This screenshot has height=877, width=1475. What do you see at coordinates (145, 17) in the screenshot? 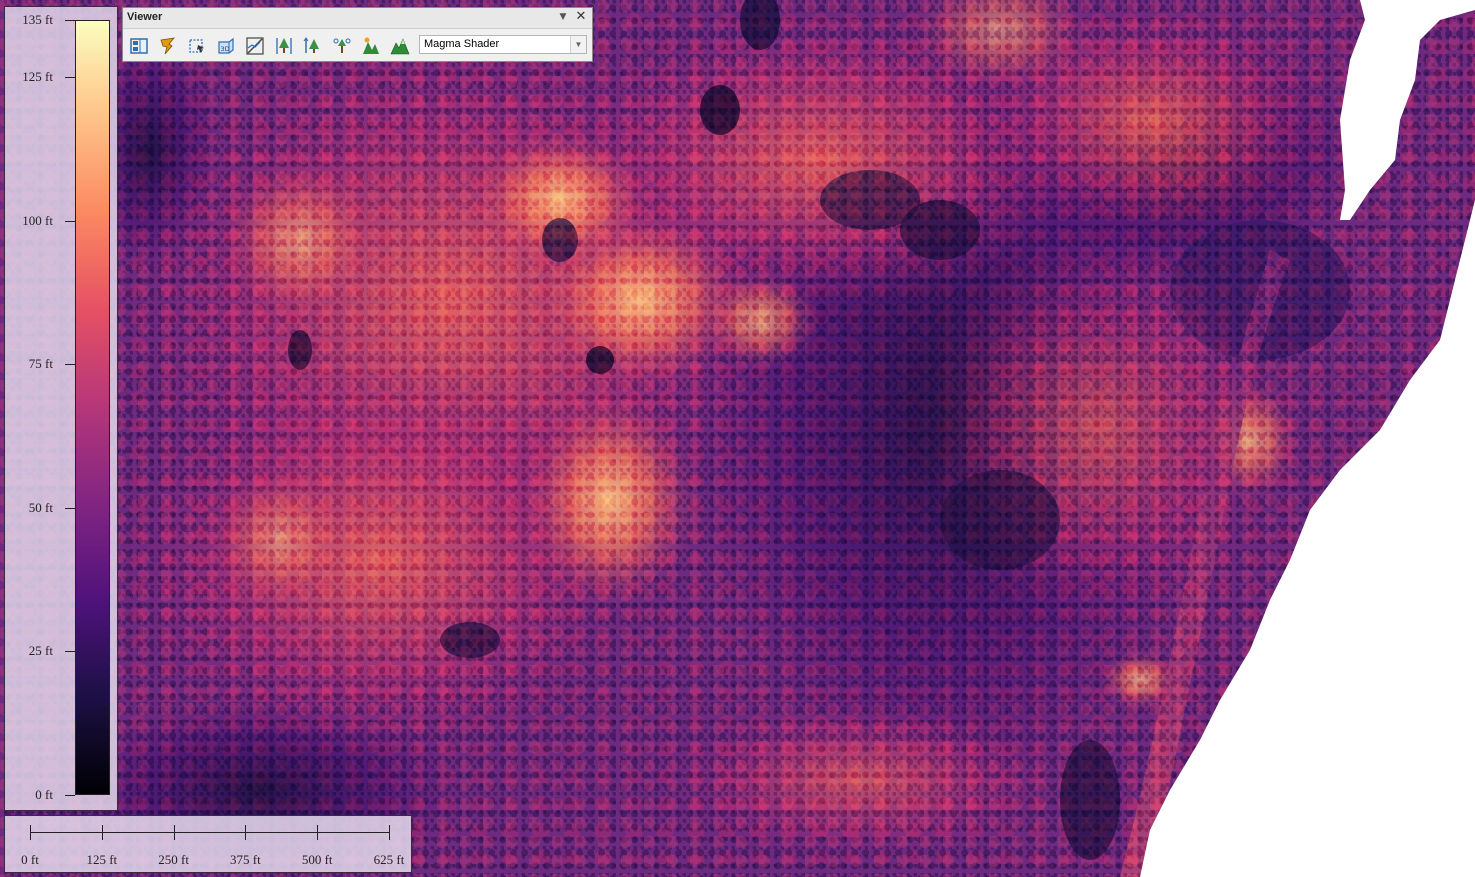
I see `viewer-title: Viewer` at bounding box center [145, 17].